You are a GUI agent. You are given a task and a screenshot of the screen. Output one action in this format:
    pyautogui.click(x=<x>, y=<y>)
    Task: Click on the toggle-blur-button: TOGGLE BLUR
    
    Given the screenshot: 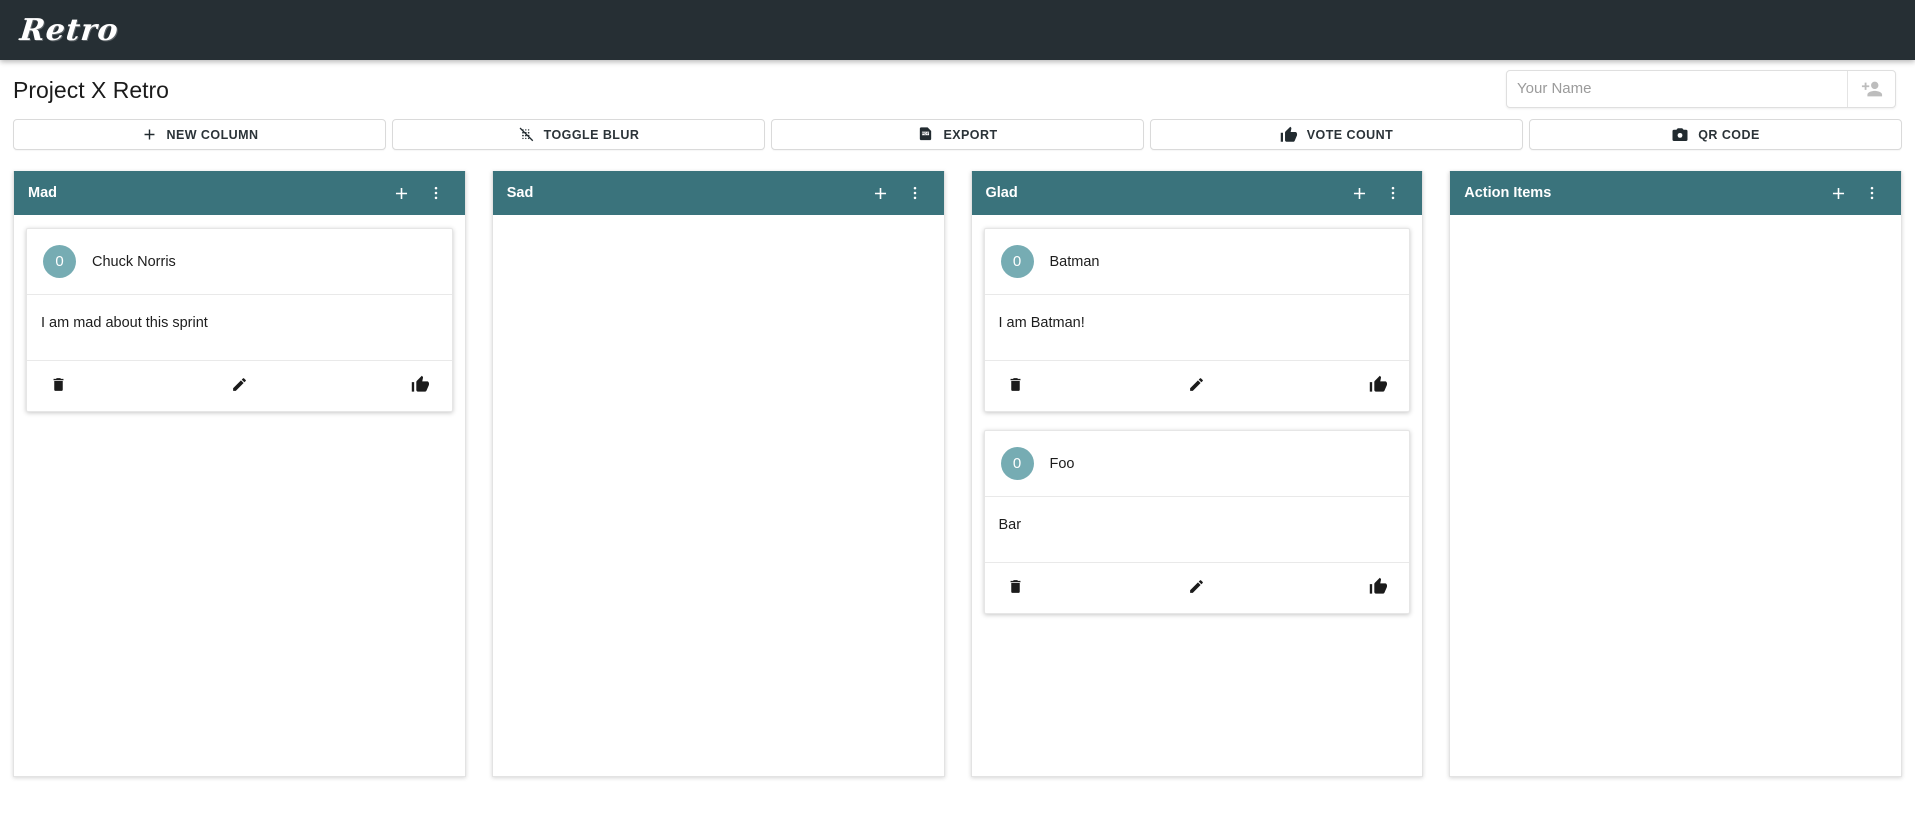 What is the action you would take?
    pyautogui.click(x=578, y=134)
    